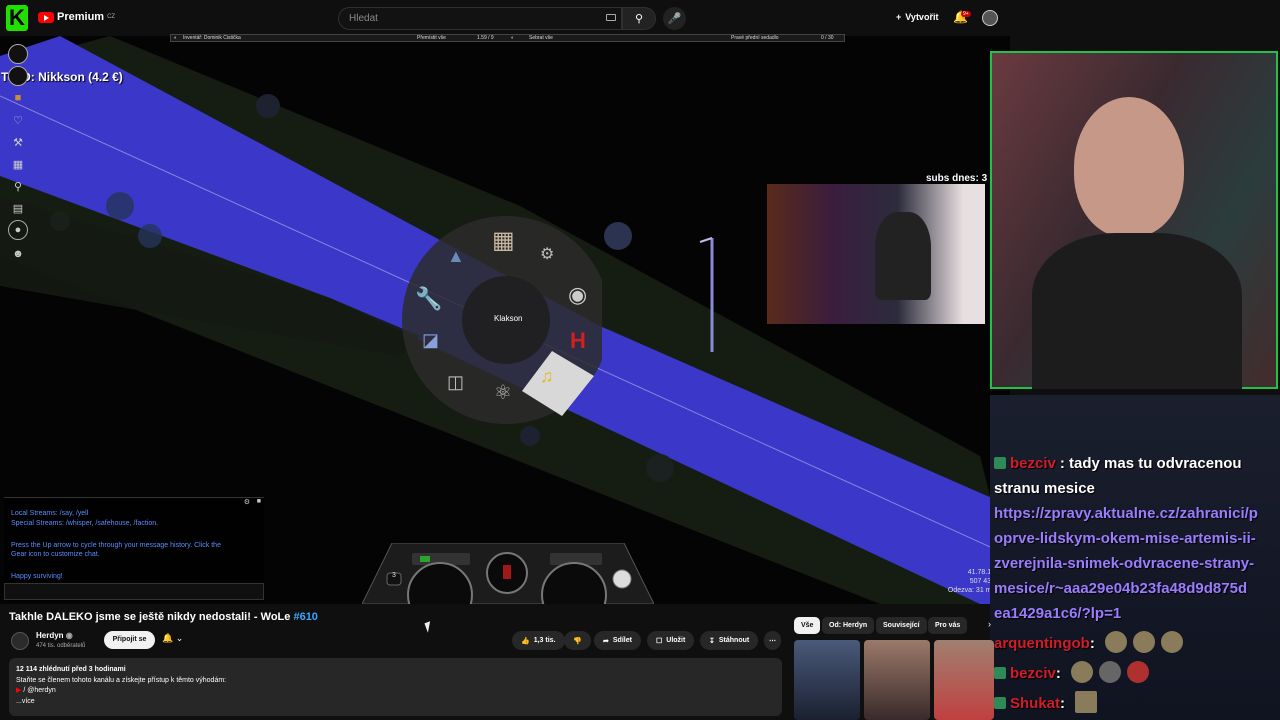  What do you see at coordinates (577, 295) in the screenshot?
I see `speaker-icon: ◉` at bounding box center [577, 295].